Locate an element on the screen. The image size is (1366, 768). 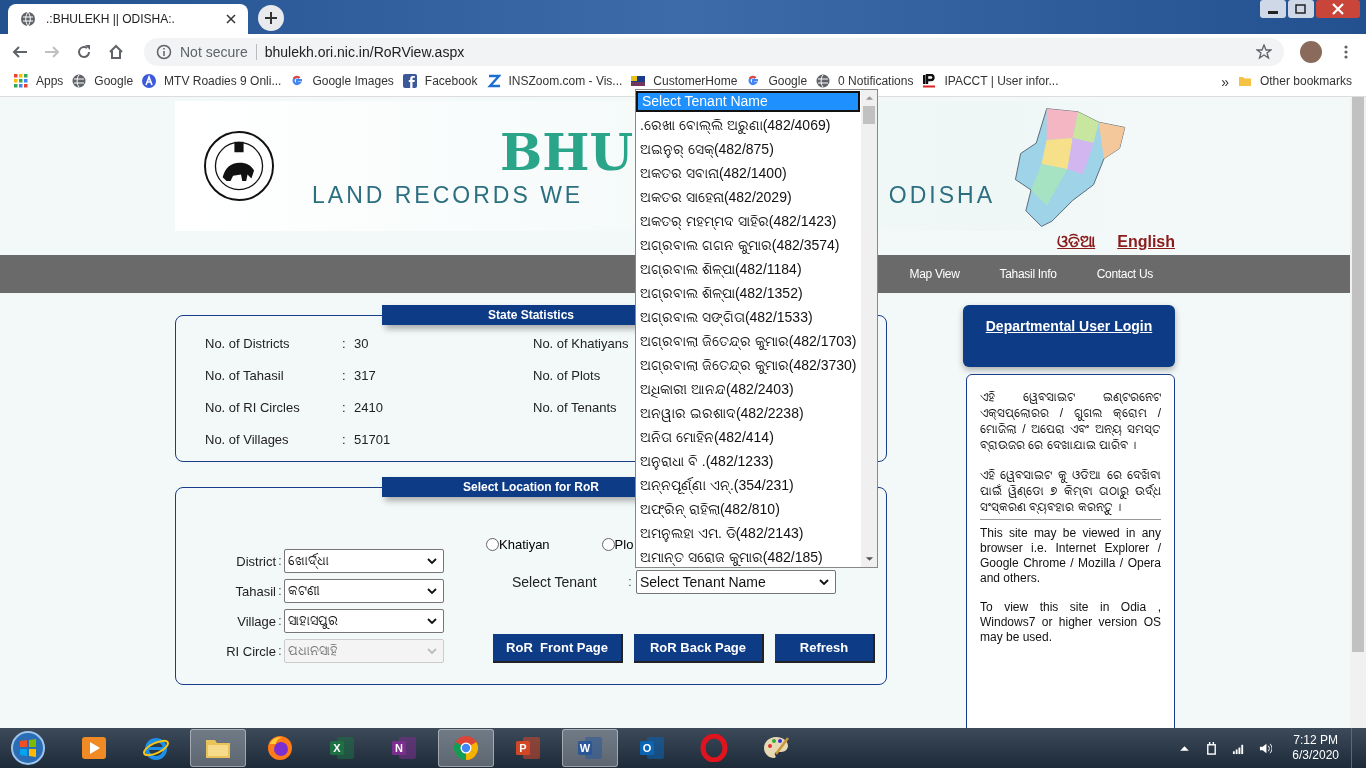
minimize-icon is located at coordinates (1273, 9).